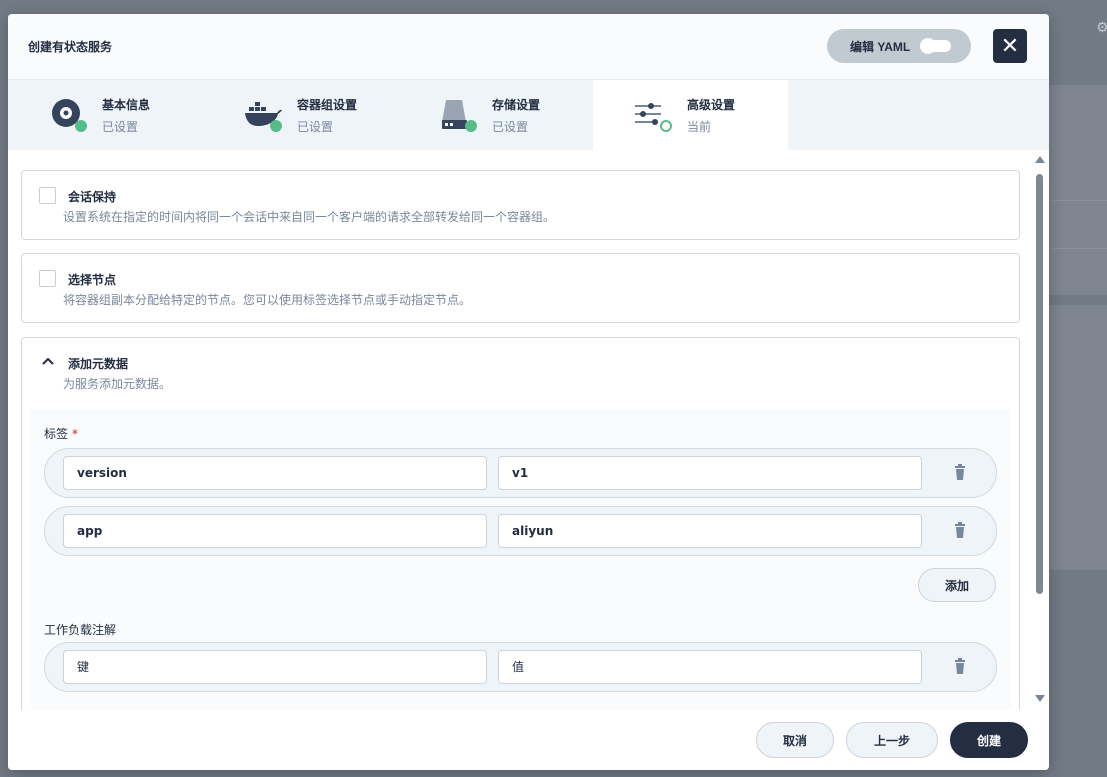  What do you see at coordinates (267, 300) in the screenshot?
I see `node-selection-description: 将容器组副本分配给特定的节点。您可以使用标签选择节点或手动指定节点。` at bounding box center [267, 300].